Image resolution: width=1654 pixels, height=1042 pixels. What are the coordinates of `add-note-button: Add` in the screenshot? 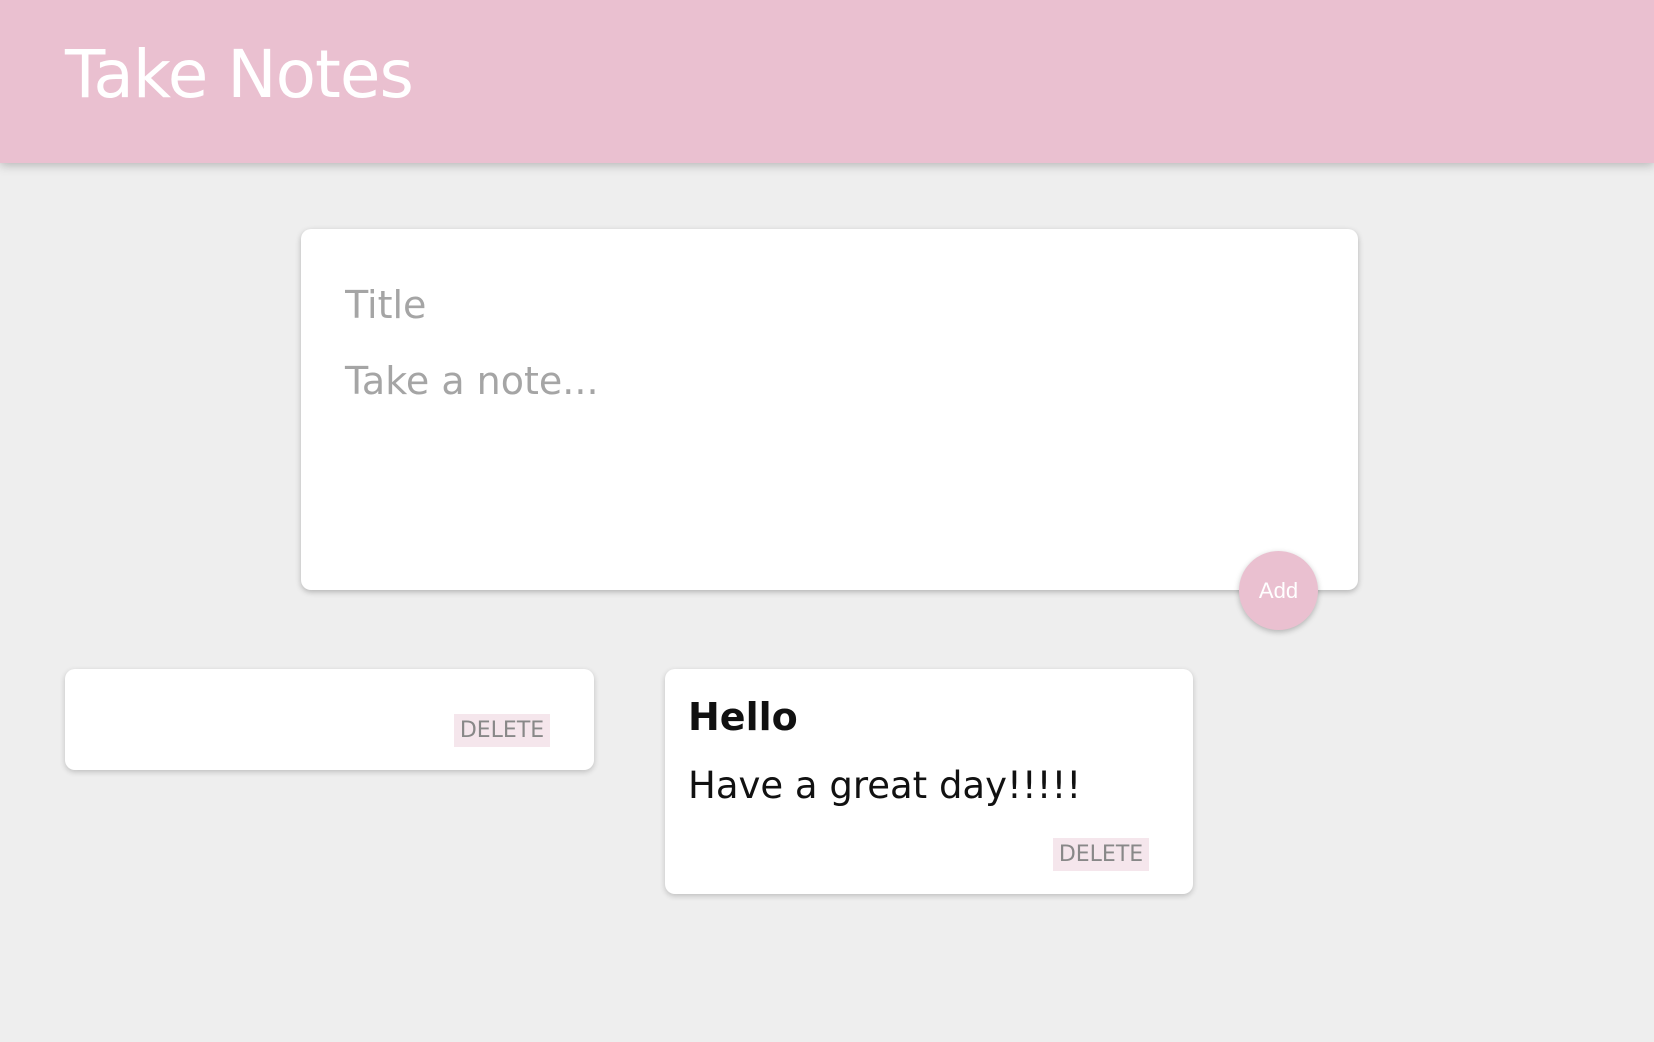 It's located at (1278, 590).